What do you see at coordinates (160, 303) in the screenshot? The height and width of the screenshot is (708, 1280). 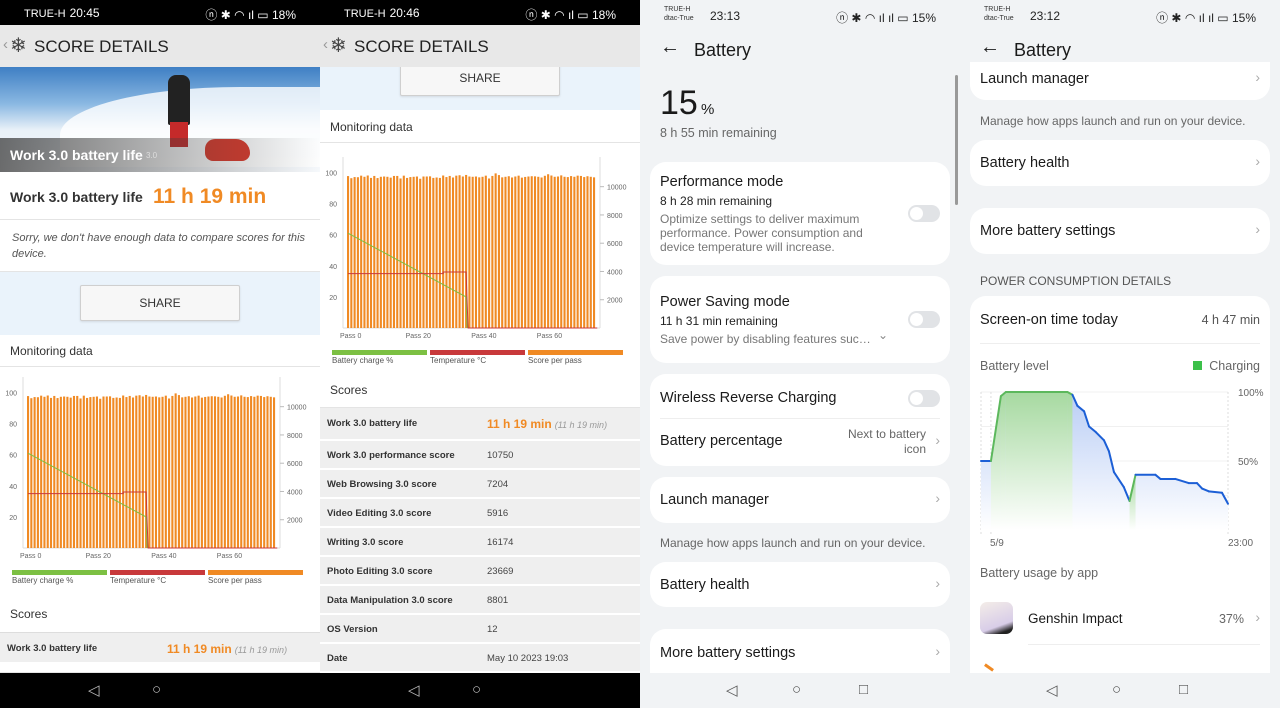 I see `share-button: SHARE` at bounding box center [160, 303].